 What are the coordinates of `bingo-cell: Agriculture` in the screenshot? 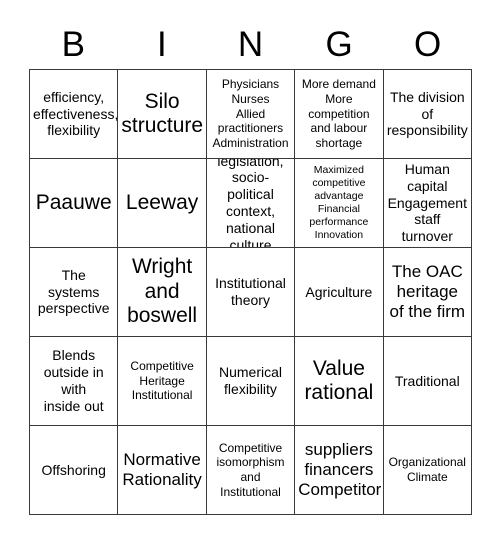 It's located at (339, 292).